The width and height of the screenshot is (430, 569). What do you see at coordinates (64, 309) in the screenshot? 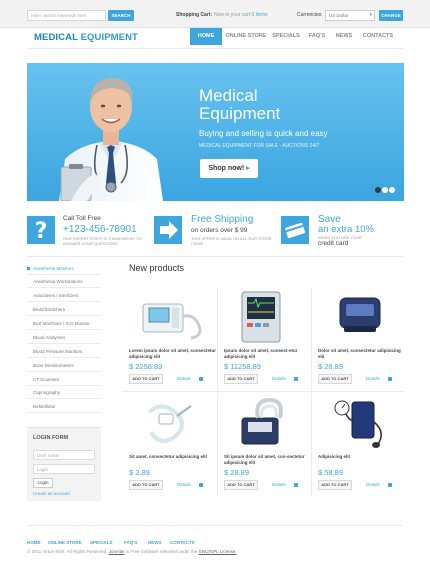
I see `sidebar-item-beds: Beds/Stretchers` at bounding box center [64, 309].